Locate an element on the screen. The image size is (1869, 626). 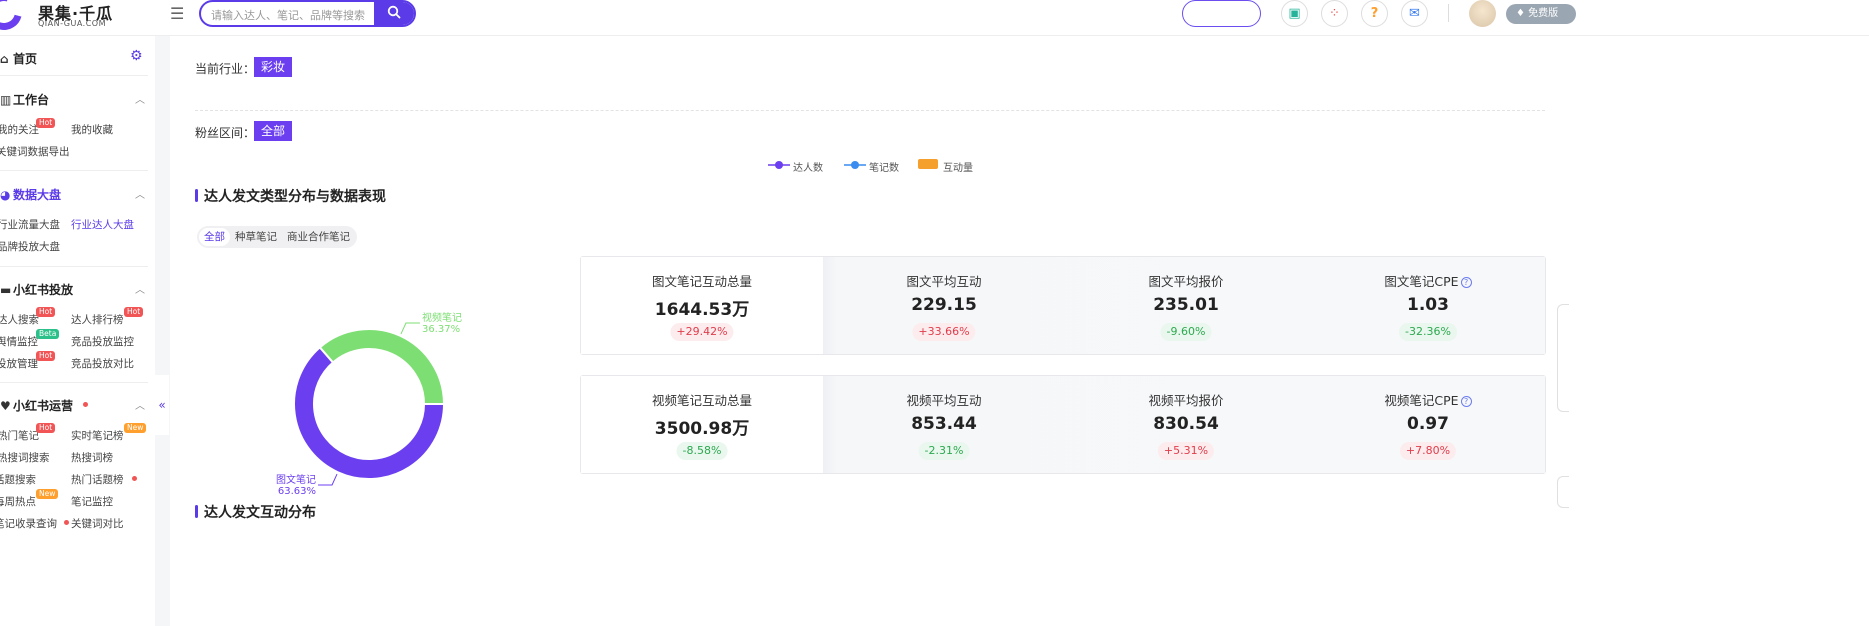
post-type-donut-chart: 图文笔记63.63% 视频笔记36.37% is located at coordinates (369, 404).